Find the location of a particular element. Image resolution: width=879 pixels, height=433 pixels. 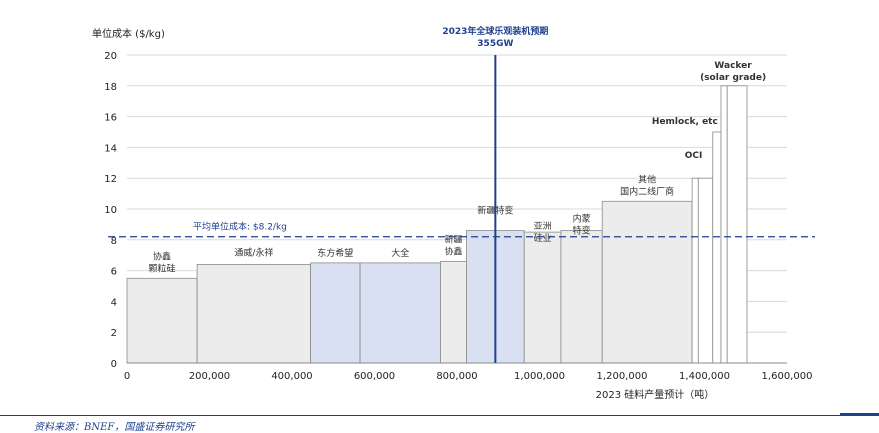

y-tick-label: 6 is located at coordinates (114, 272).